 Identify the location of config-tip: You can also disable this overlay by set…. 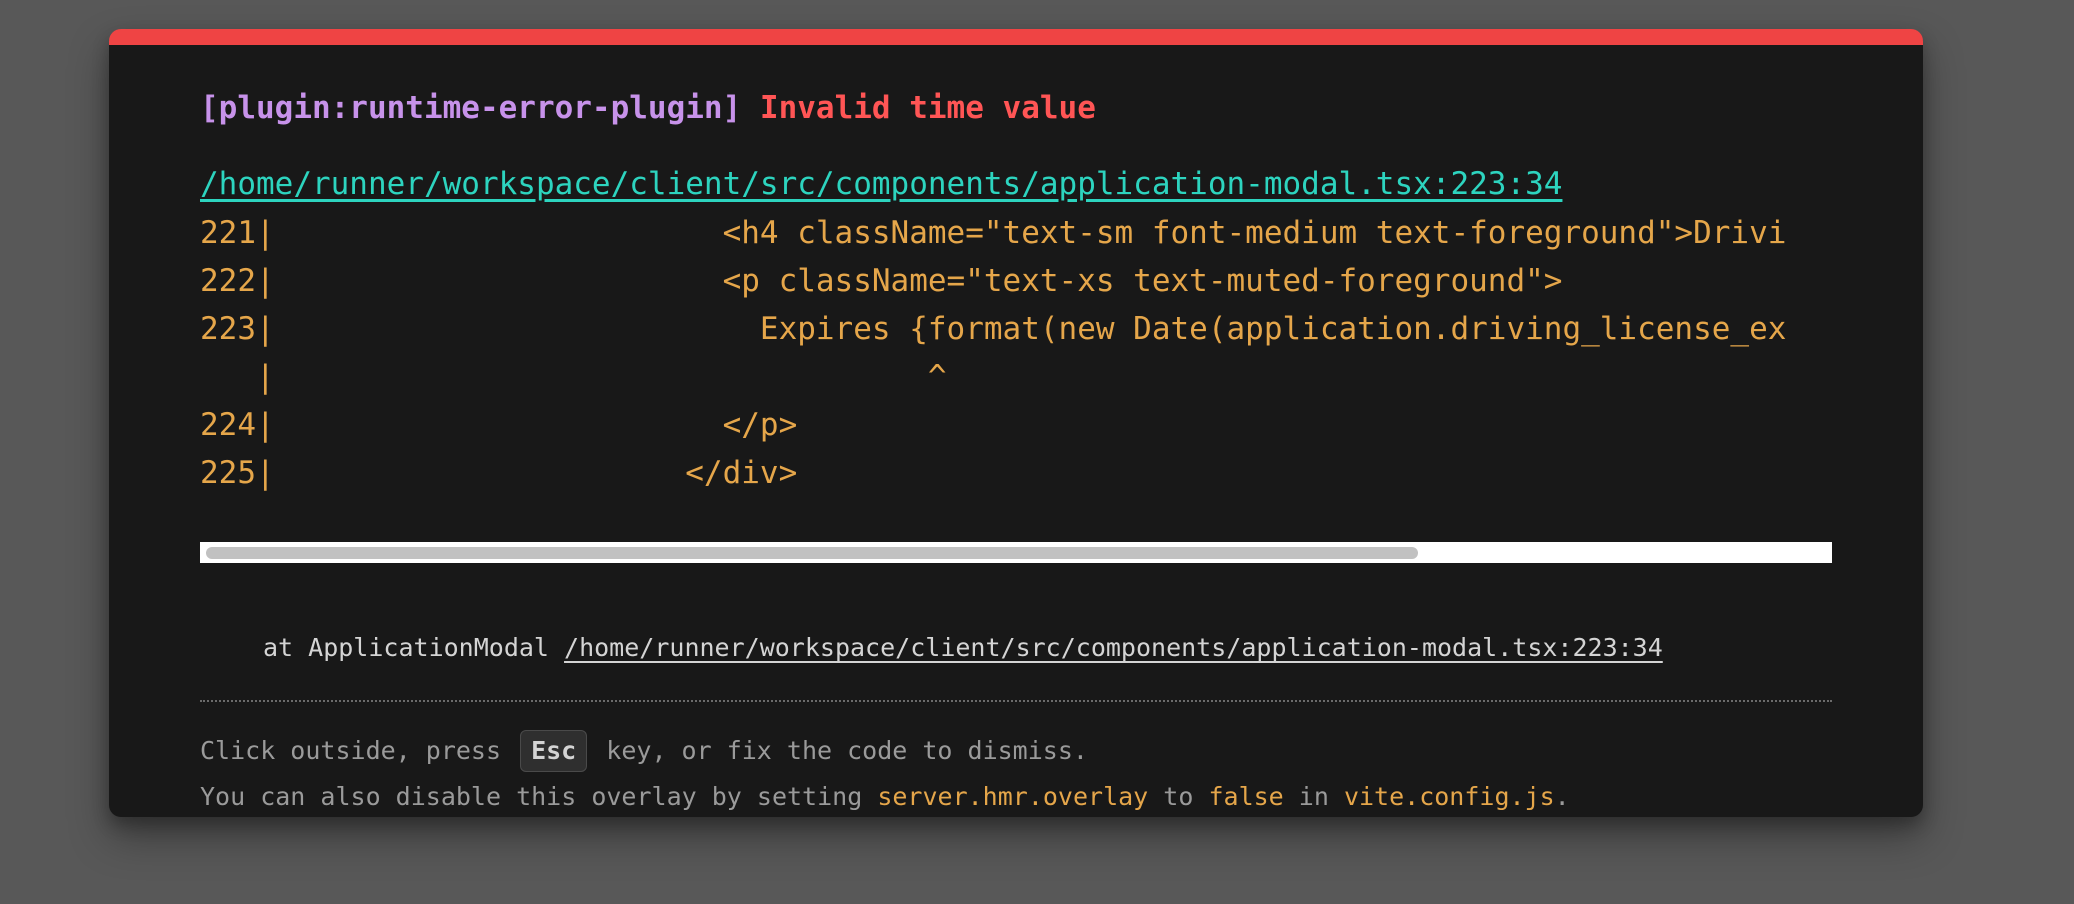
(885, 797).